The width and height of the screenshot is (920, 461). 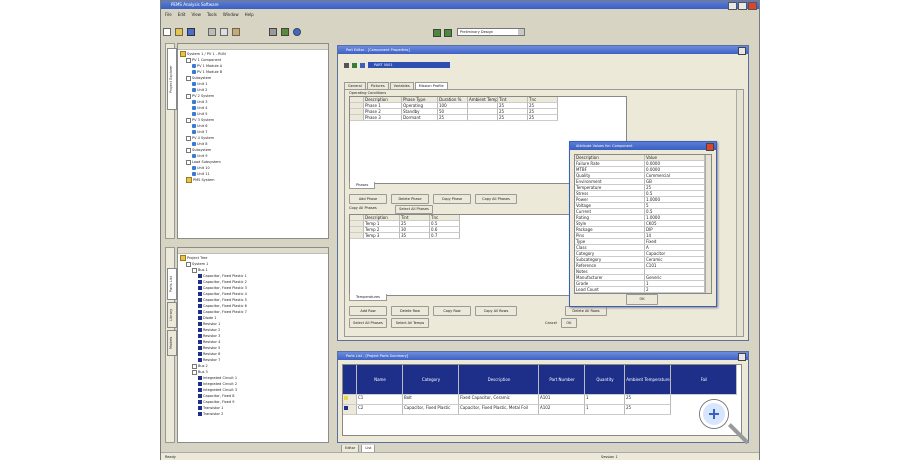 What do you see at coordinates (542, 400) in the screenshot?
I see `table-row: C1 Bolt Fixed Capacitor, Ceramic A101 1 25` at bounding box center [542, 400].